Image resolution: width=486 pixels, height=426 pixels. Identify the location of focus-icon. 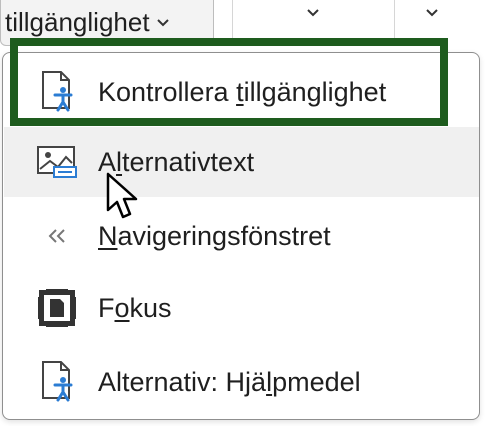
(57, 308).